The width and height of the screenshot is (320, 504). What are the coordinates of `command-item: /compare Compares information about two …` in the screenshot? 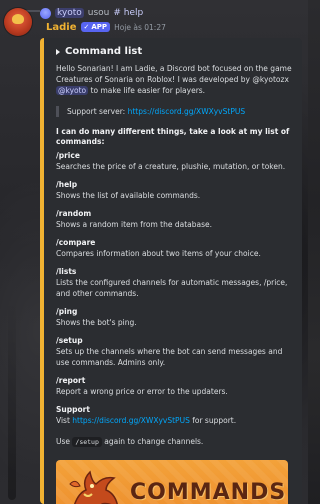 It's located at (174, 248).